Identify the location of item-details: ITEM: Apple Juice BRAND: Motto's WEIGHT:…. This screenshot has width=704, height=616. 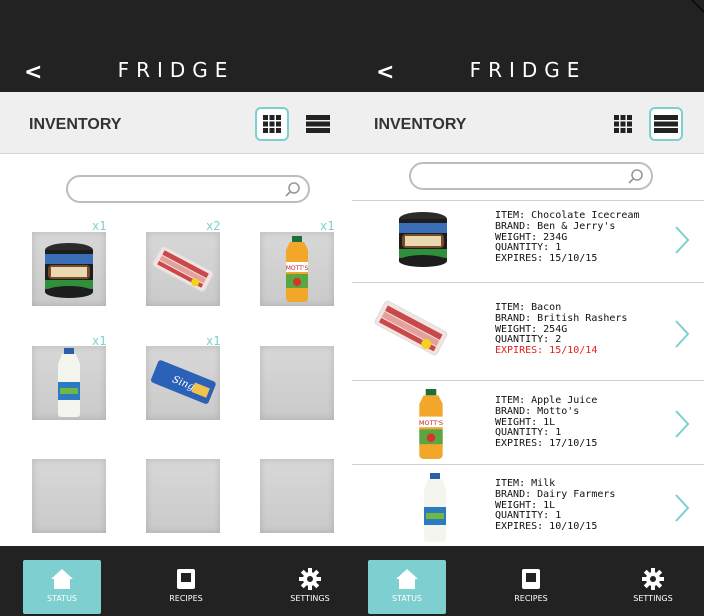
(546, 422).